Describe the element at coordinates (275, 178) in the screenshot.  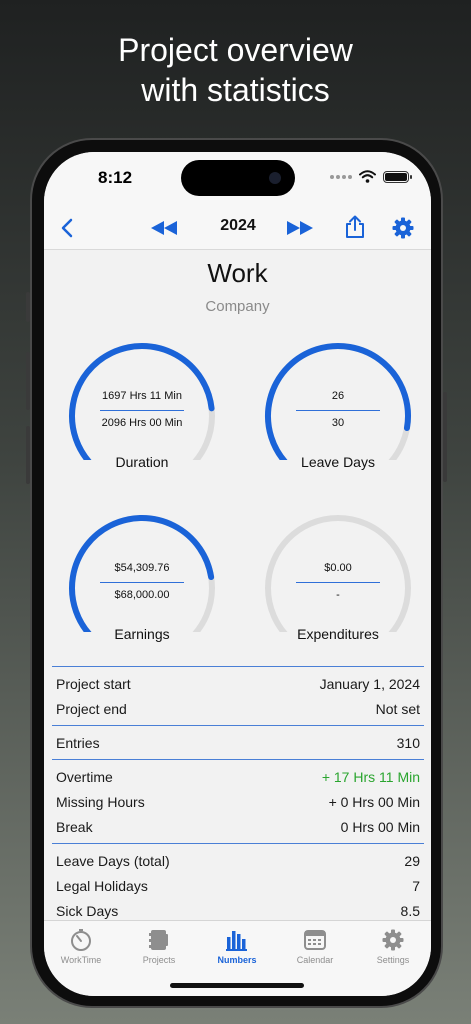
I see `camera-icon` at that location.